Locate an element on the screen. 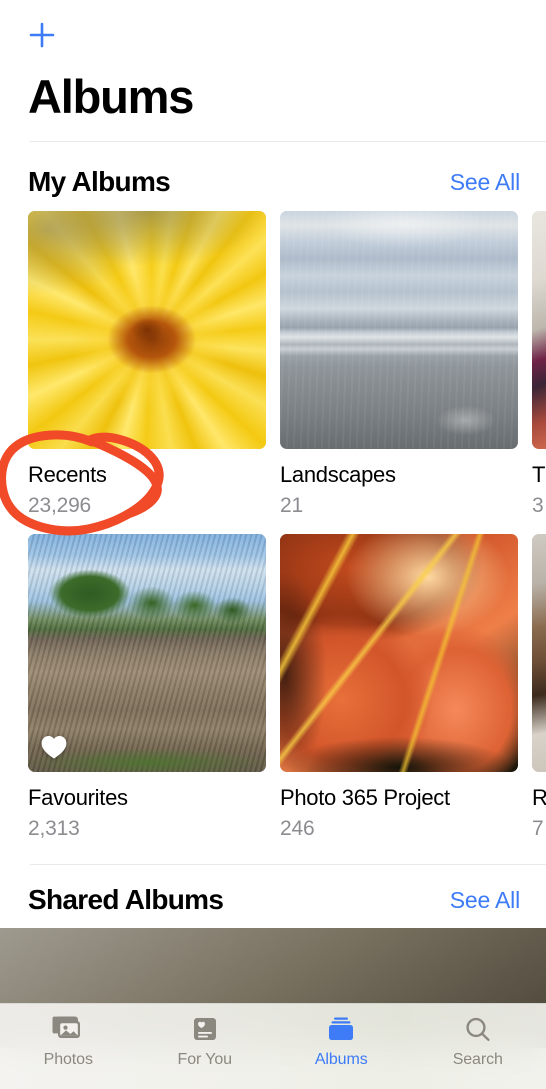 The width and height of the screenshot is (546, 1089). plus-icon is located at coordinates (42, 35).